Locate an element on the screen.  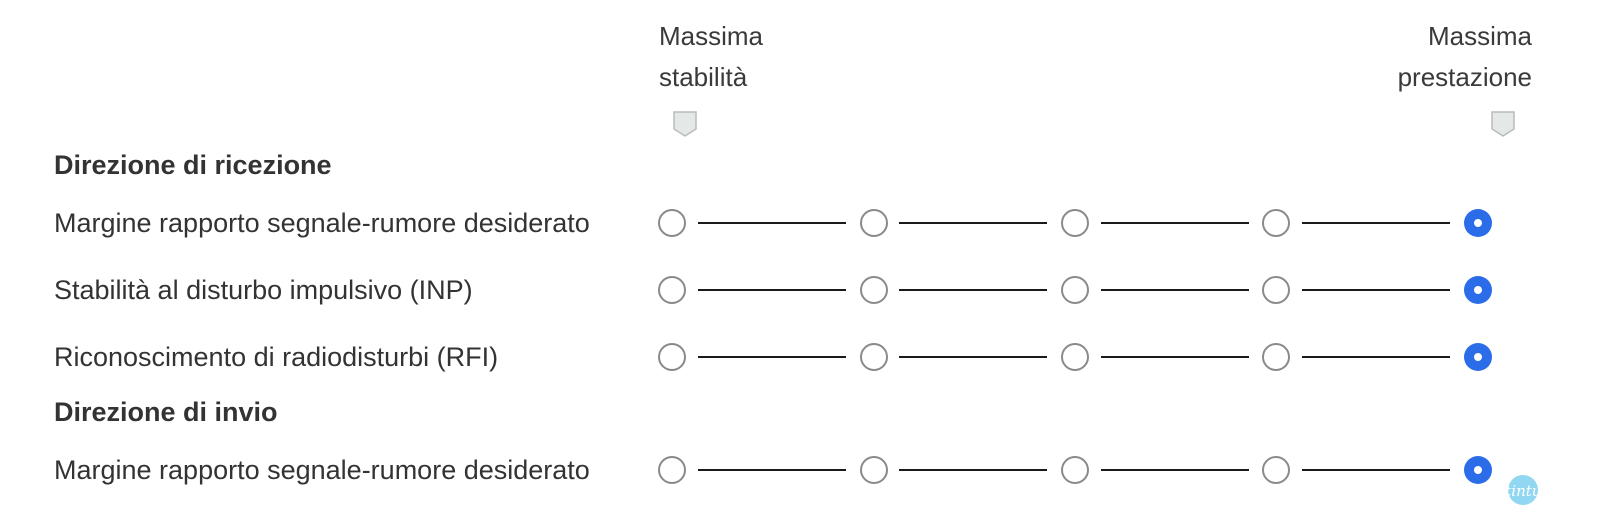
scale-marker-right-icon is located at coordinates (1503, 124).